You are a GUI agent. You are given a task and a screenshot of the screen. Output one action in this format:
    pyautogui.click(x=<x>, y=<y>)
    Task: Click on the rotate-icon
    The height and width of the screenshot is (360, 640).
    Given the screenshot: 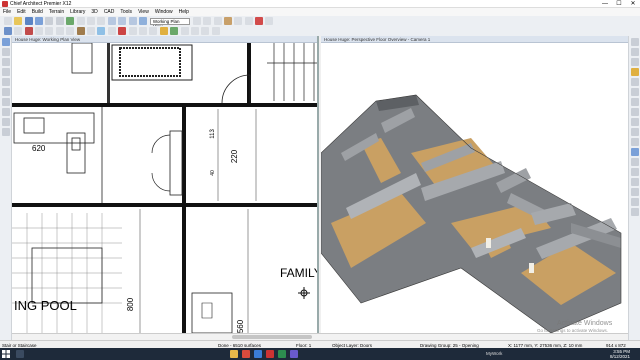 What is the action you would take?
    pyautogui.click(x=39, y=31)
    